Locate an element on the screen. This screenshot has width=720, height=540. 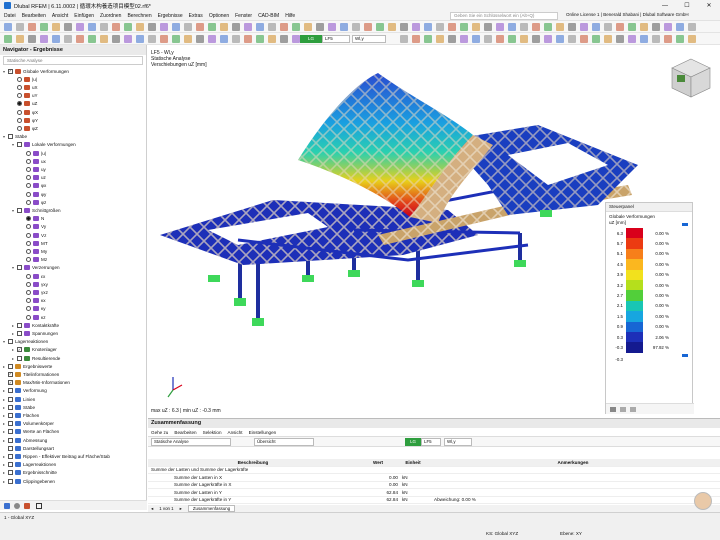
summary-menu-edit: Bearbeiten is located at coordinates (185, 432).